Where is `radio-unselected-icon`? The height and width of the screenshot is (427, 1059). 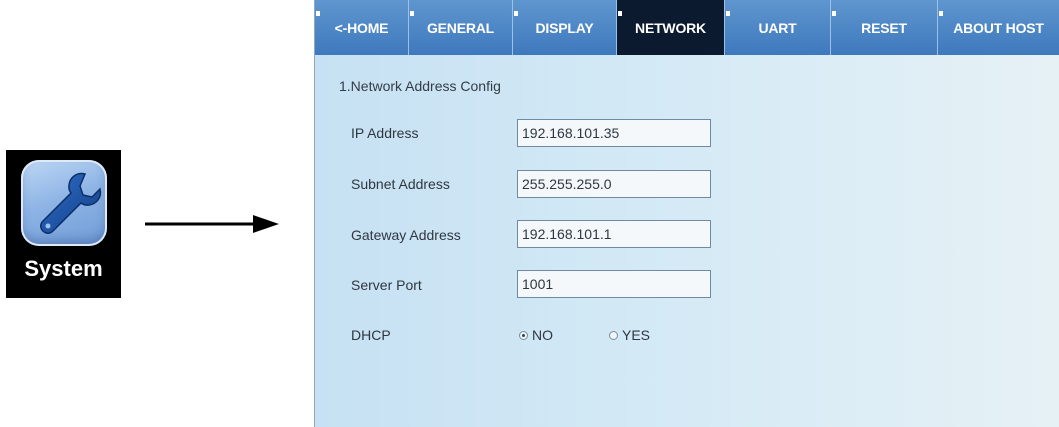
radio-unselected-icon is located at coordinates (613, 335).